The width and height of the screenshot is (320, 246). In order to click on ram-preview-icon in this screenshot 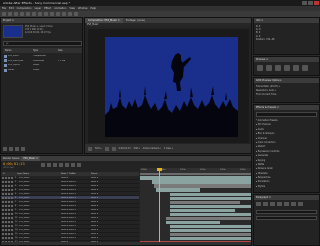, I will do `click(305, 68)`.